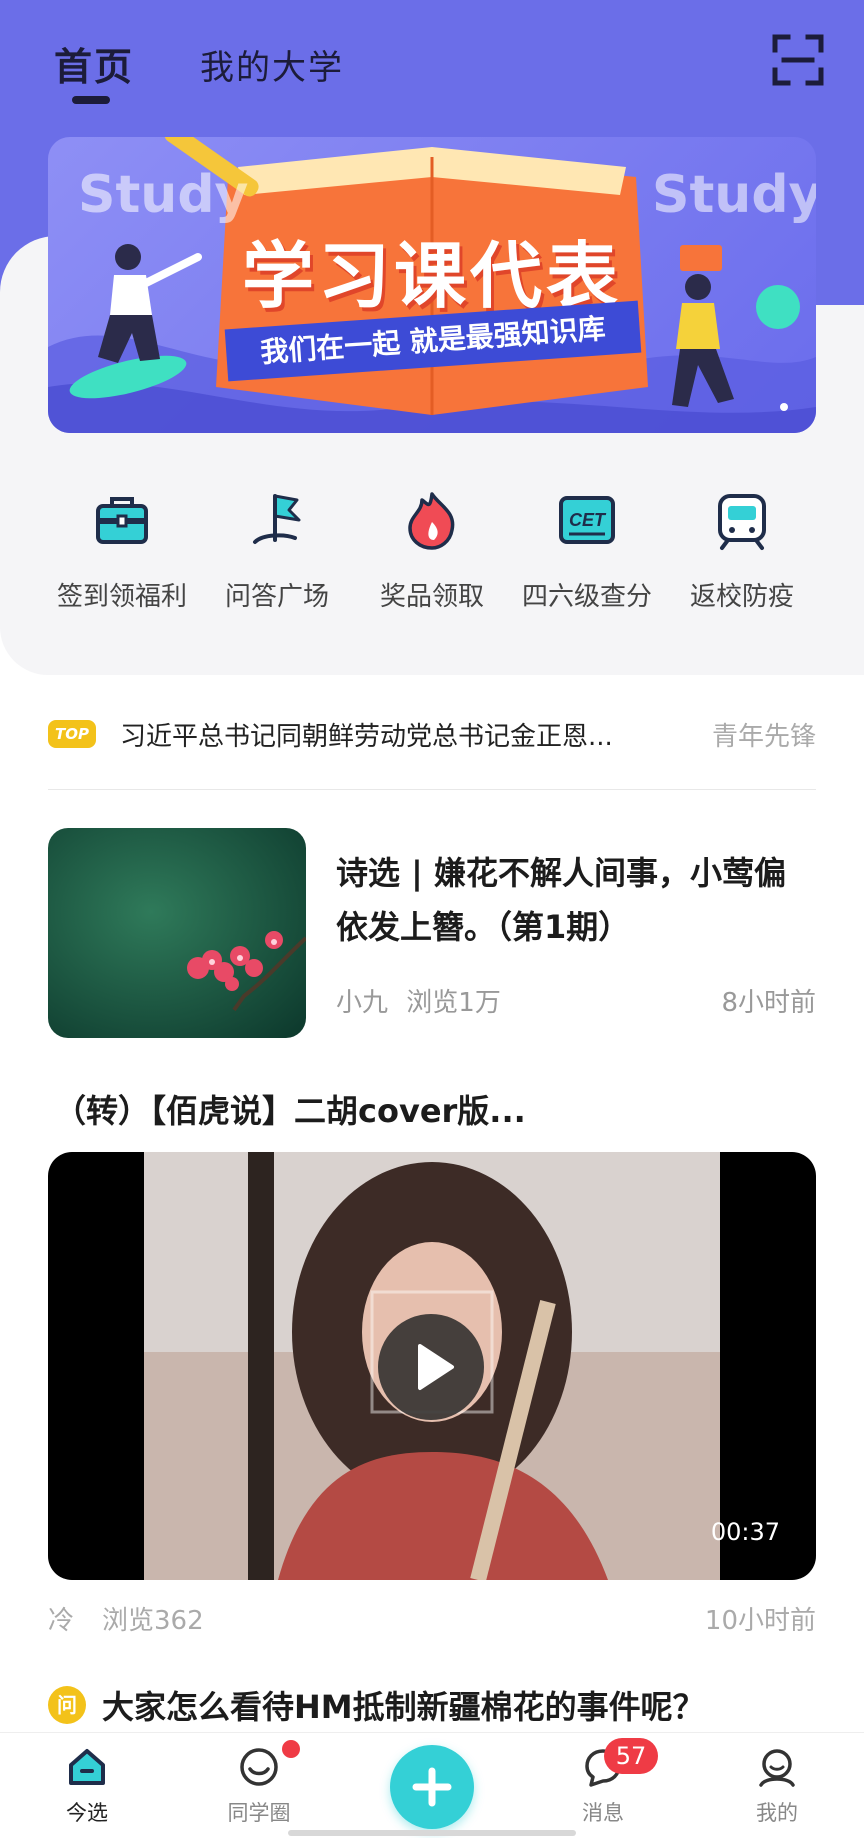  What do you see at coordinates (561, 900) in the screenshot?
I see `article-title: 诗选 | 嫌花不解人间事，小莺偏依发上簪。（第1期）` at bounding box center [561, 900].